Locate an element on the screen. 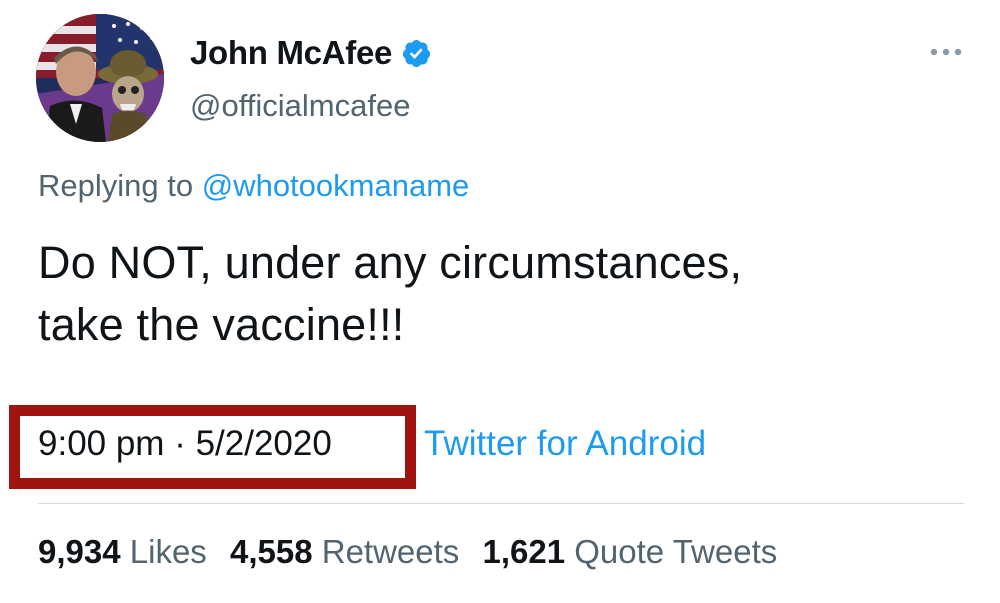  stat-likes: 9,934 Likes is located at coordinates (122, 551).